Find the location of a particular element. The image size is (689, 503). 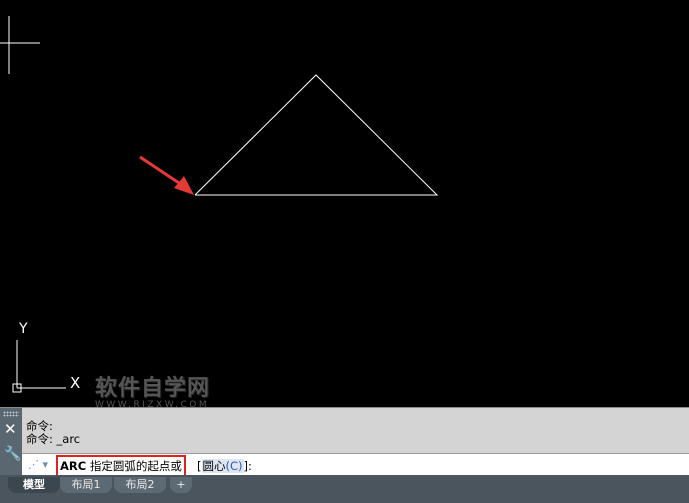

command-prompt-icon: ⋰ ▾ is located at coordinates (42, 465).